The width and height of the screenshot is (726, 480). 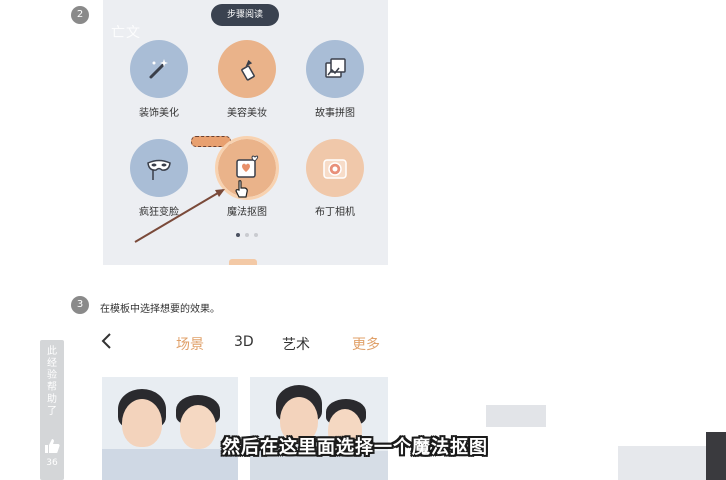 I want to click on helped-count: 36, so click(x=52, y=463).